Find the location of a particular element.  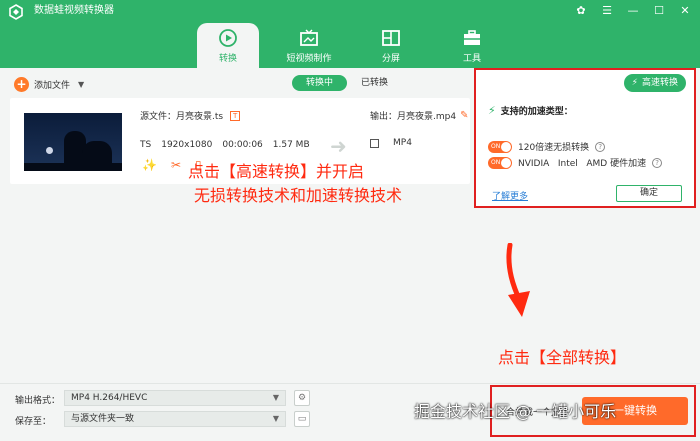

film-icon is located at coordinates (374, 143).